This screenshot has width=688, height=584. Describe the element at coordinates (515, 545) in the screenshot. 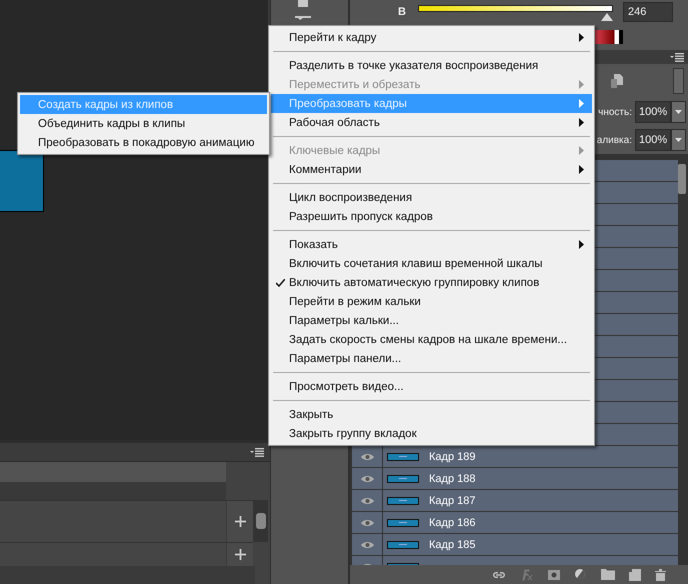

I see `layer-row: Кадр 185` at that location.